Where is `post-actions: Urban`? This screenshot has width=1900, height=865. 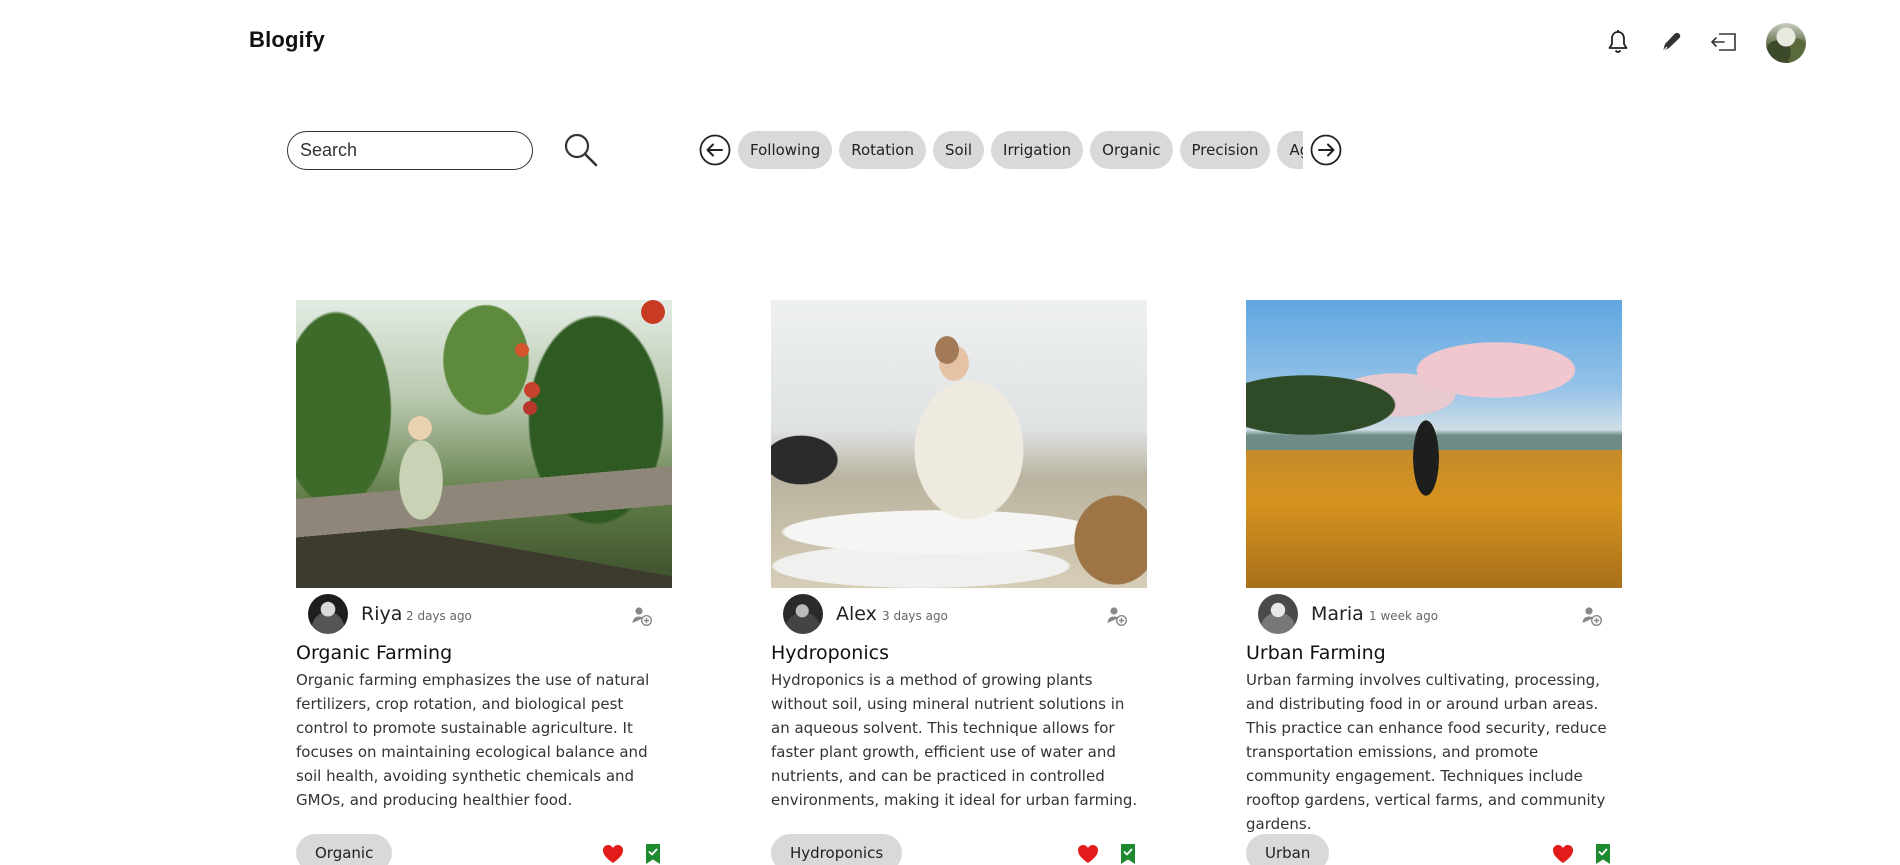 post-actions: Urban is located at coordinates (1434, 849).